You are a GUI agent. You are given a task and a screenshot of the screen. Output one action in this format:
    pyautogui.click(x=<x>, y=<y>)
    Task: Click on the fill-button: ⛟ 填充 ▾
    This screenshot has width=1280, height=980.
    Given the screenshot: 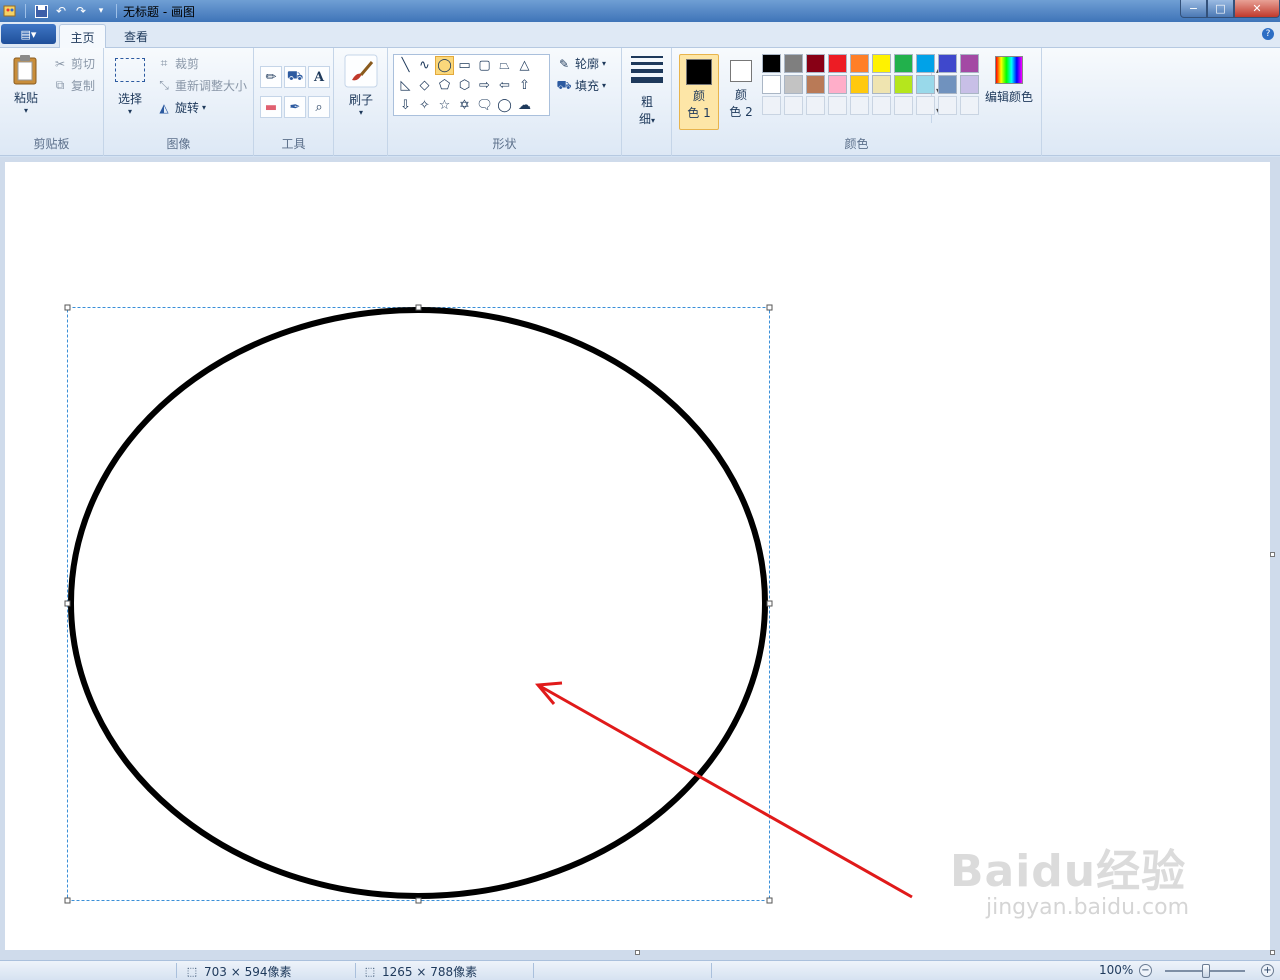 What is the action you would take?
    pyautogui.click(x=581, y=85)
    